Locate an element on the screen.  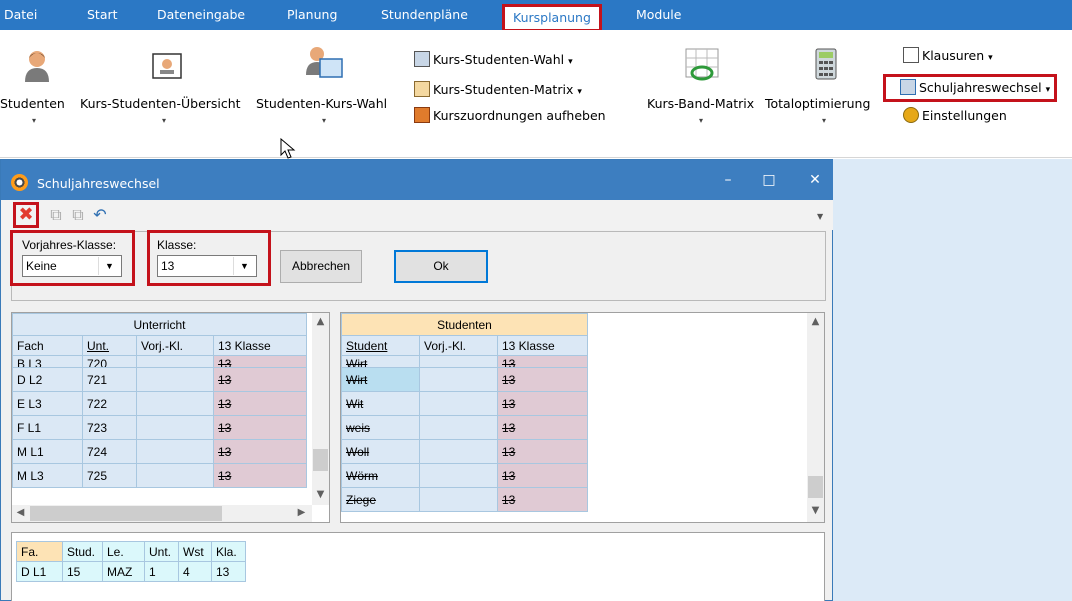
klausuren-button: Klausuren ▾ is located at coordinates (948, 56).